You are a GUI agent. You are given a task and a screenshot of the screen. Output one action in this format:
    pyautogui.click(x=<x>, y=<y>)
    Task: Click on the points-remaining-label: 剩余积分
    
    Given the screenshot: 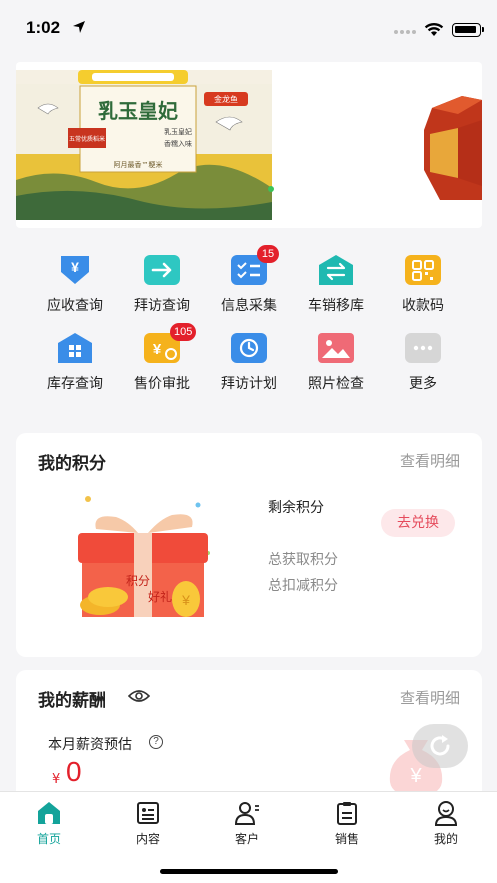 What is the action you would take?
    pyautogui.click(x=296, y=508)
    